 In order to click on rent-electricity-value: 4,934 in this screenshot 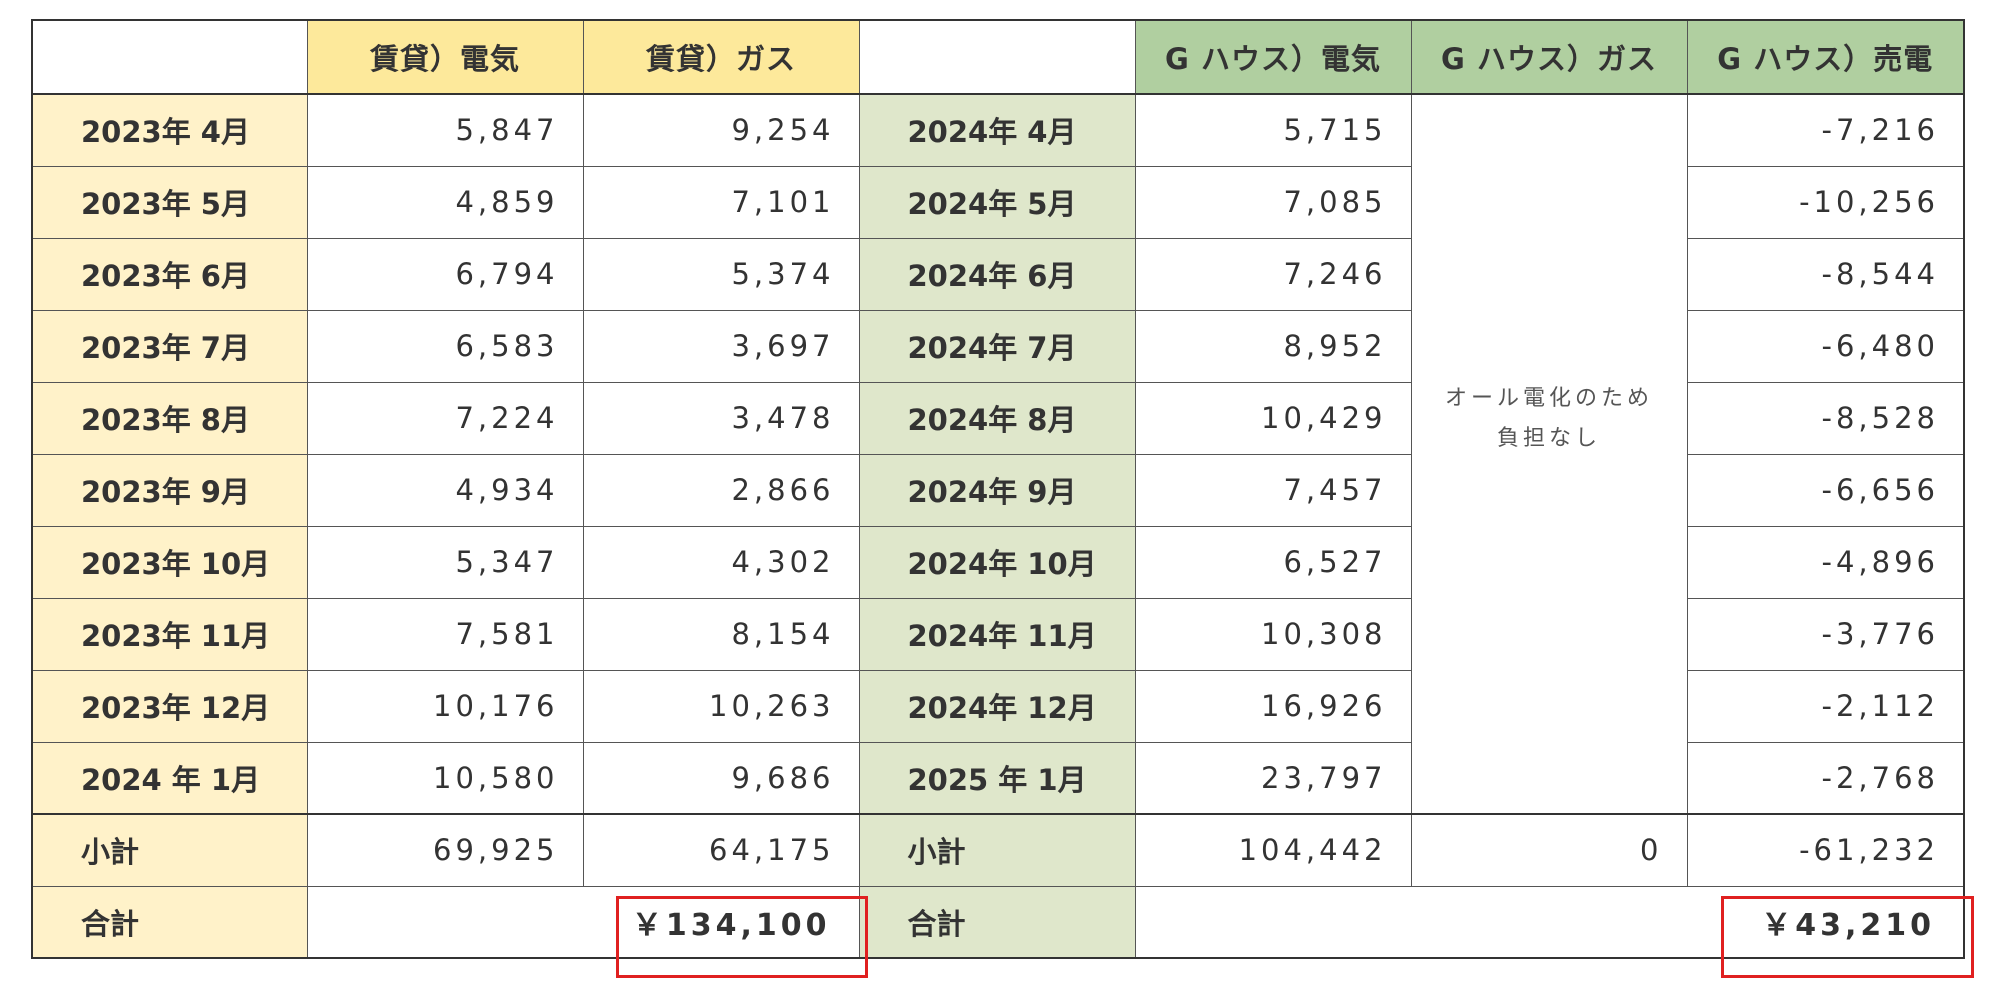, I will do `click(445, 490)`.